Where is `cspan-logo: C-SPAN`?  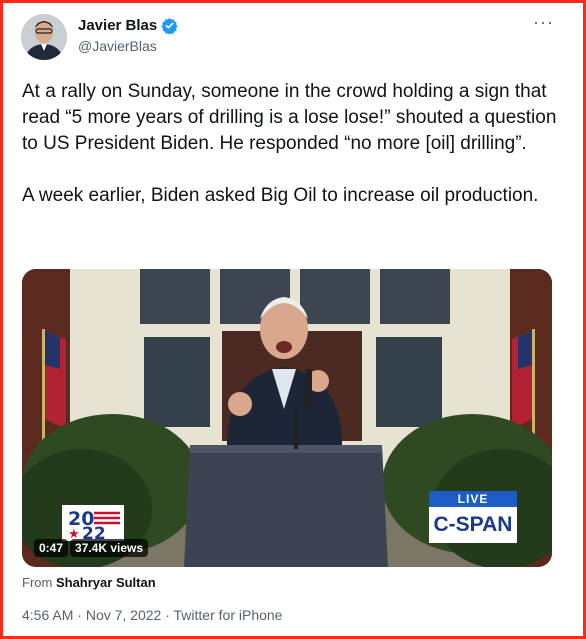 cspan-logo: C-SPAN is located at coordinates (473, 525).